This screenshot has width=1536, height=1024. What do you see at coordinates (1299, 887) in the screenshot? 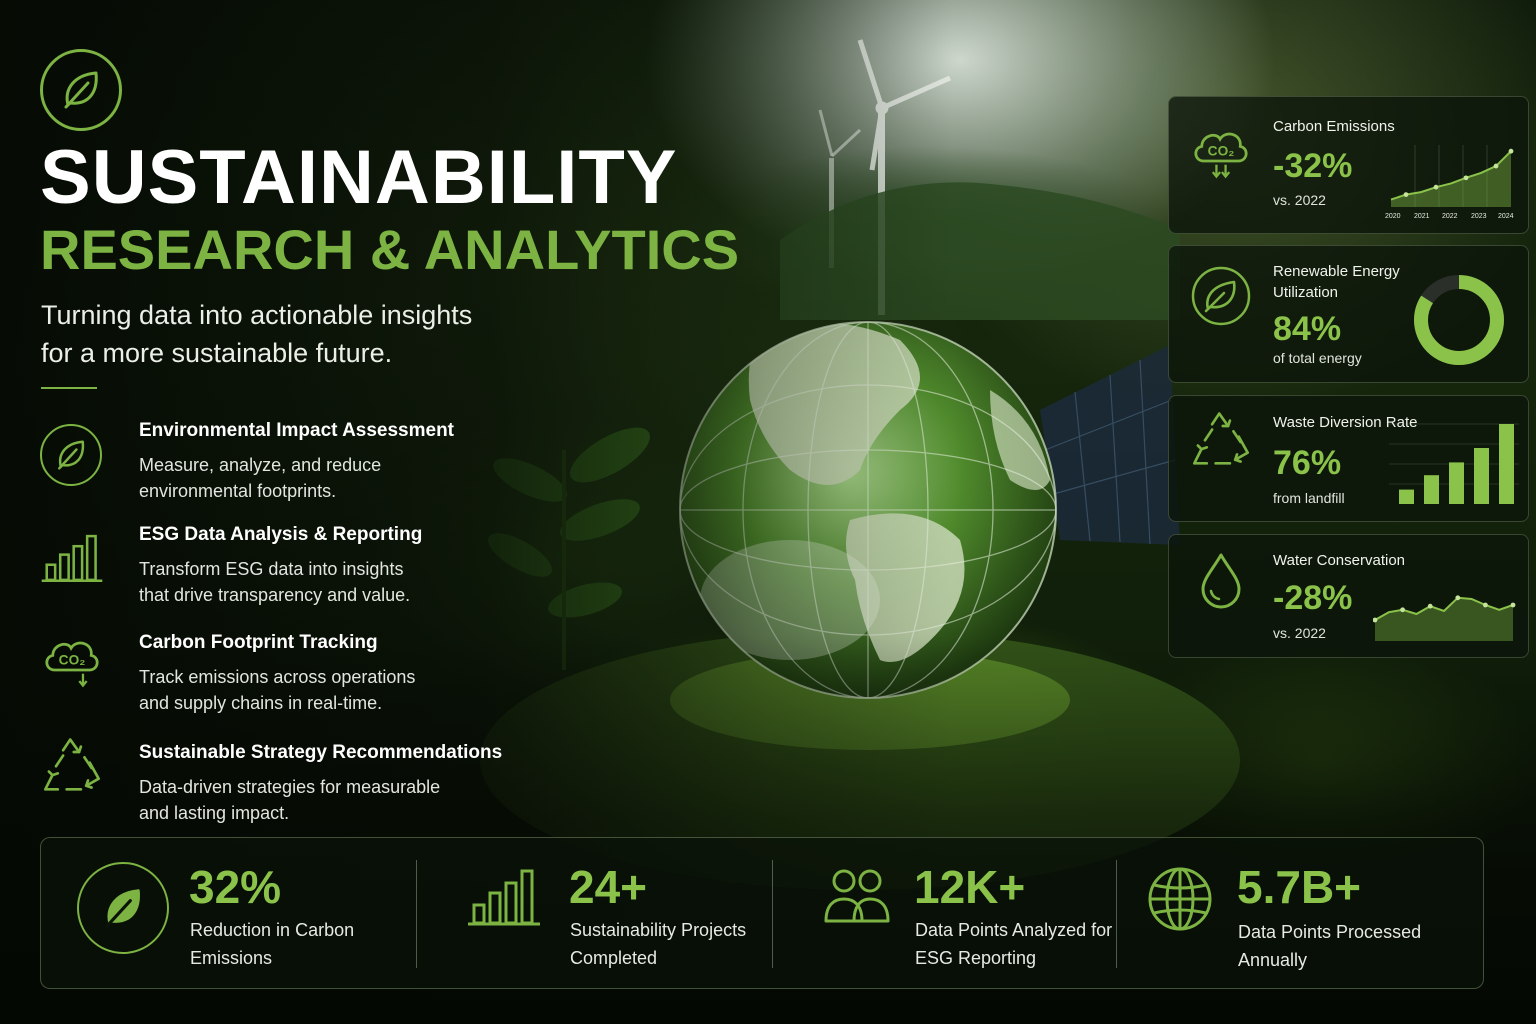
I see `stat-value: 5.7B+` at bounding box center [1299, 887].